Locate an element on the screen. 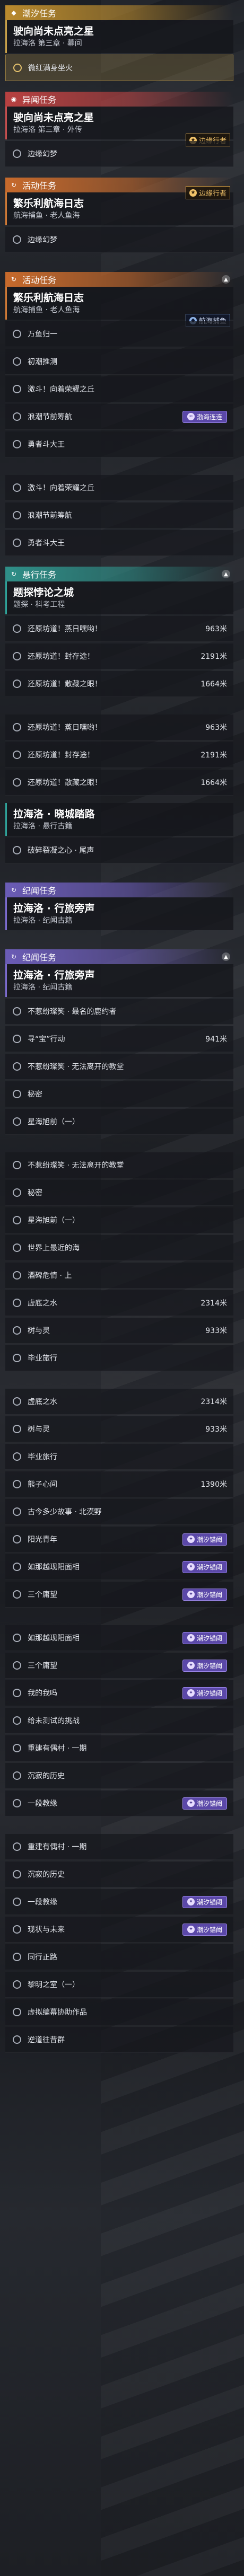 Image resolution: width=244 pixels, height=2576 pixels. quest-title: 题探悖论之城 is located at coordinates (44, 592).